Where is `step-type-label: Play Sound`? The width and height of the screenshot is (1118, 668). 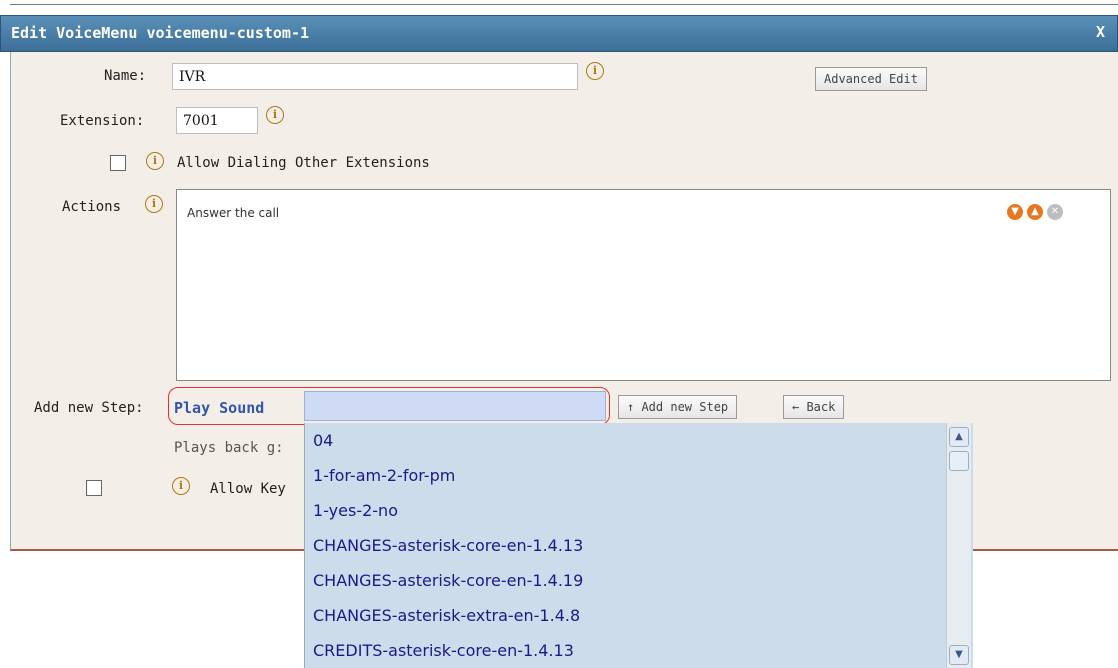
step-type-label: Play Sound is located at coordinates (219, 408).